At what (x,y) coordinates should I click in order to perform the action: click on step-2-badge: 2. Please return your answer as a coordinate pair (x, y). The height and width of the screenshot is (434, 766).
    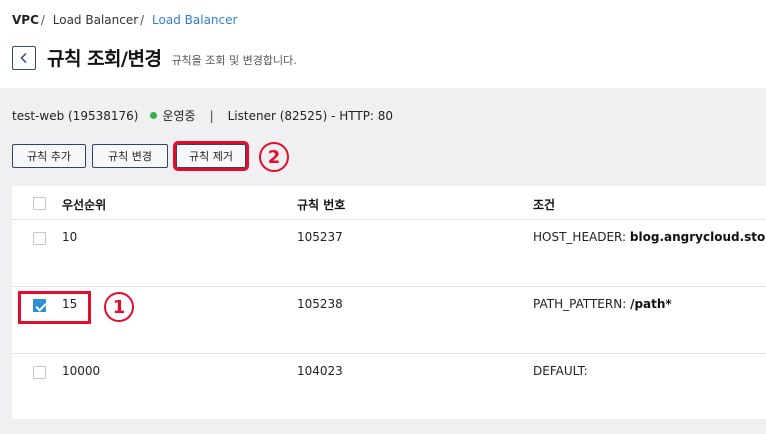
    Looking at the image, I should click on (274, 157).